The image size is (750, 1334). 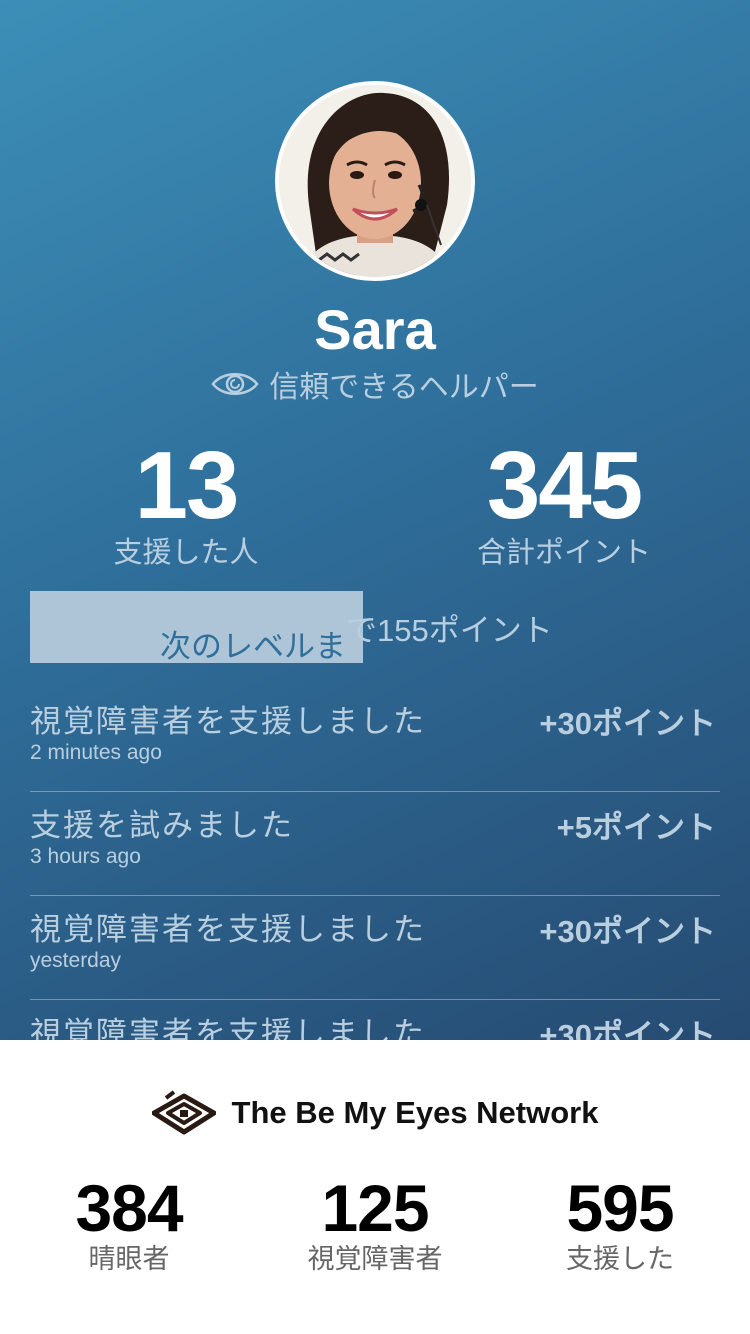 What do you see at coordinates (129, 1259) in the screenshot?
I see `network-stat-label: 晴眼者` at bounding box center [129, 1259].